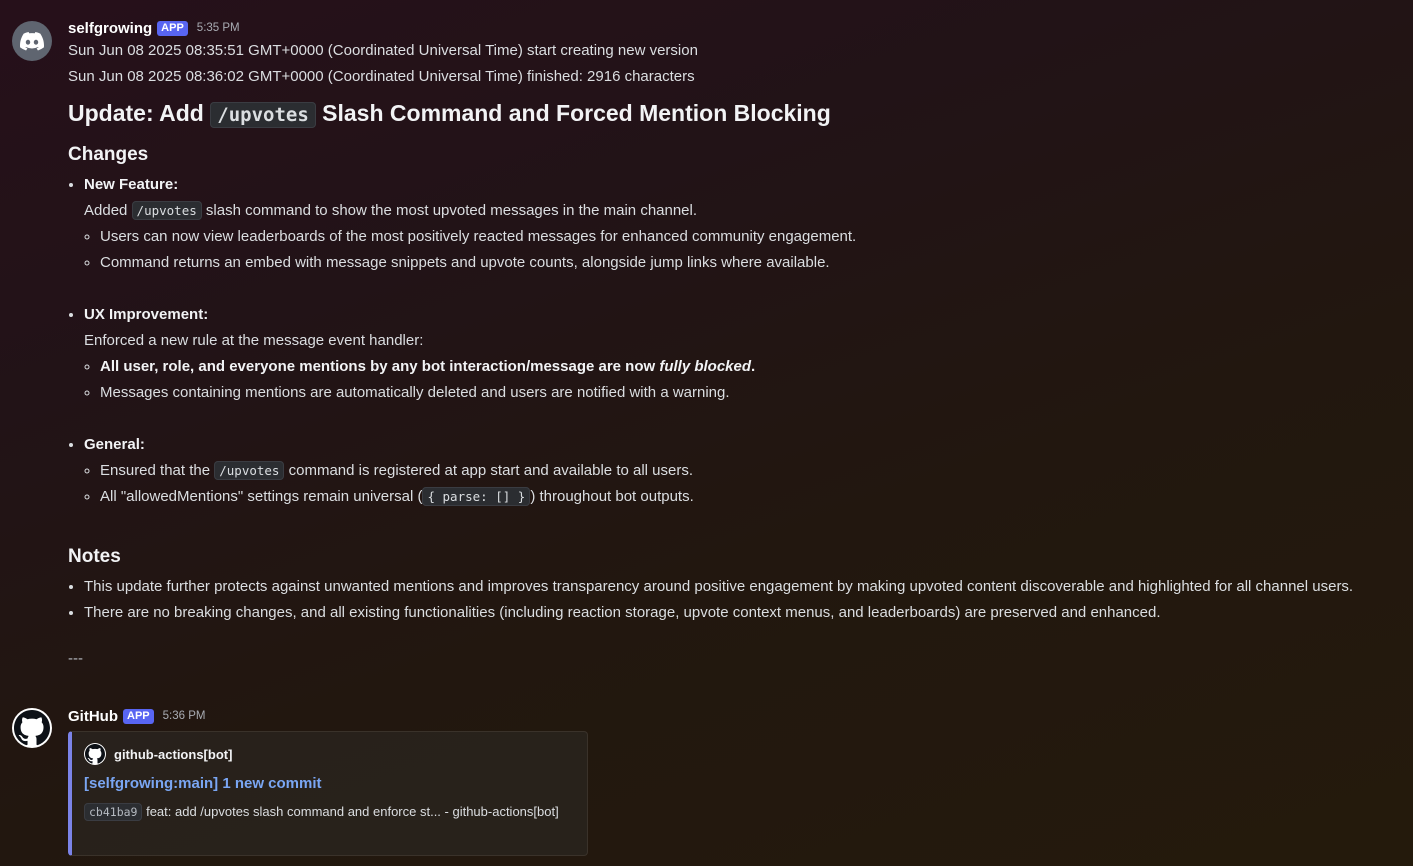 The height and width of the screenshot is (866, 1413). I want to click on message-content: GitHub APP 5:36 PM, so click(730, 716).